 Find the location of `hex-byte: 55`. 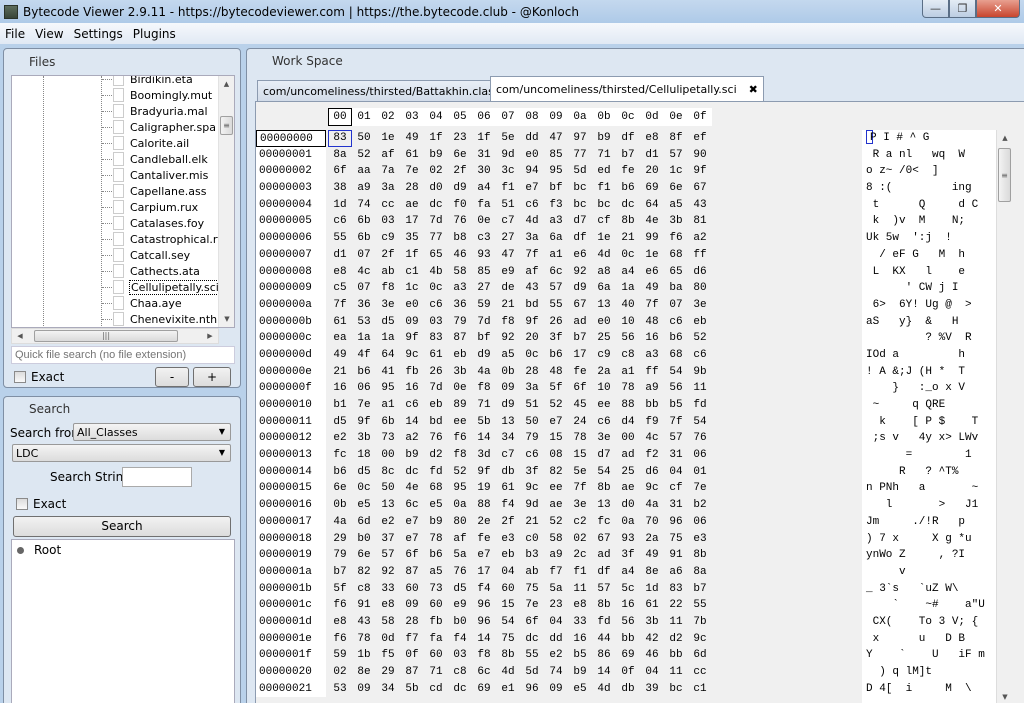

hex-byte: 55 is located at coordinates (532, 655).